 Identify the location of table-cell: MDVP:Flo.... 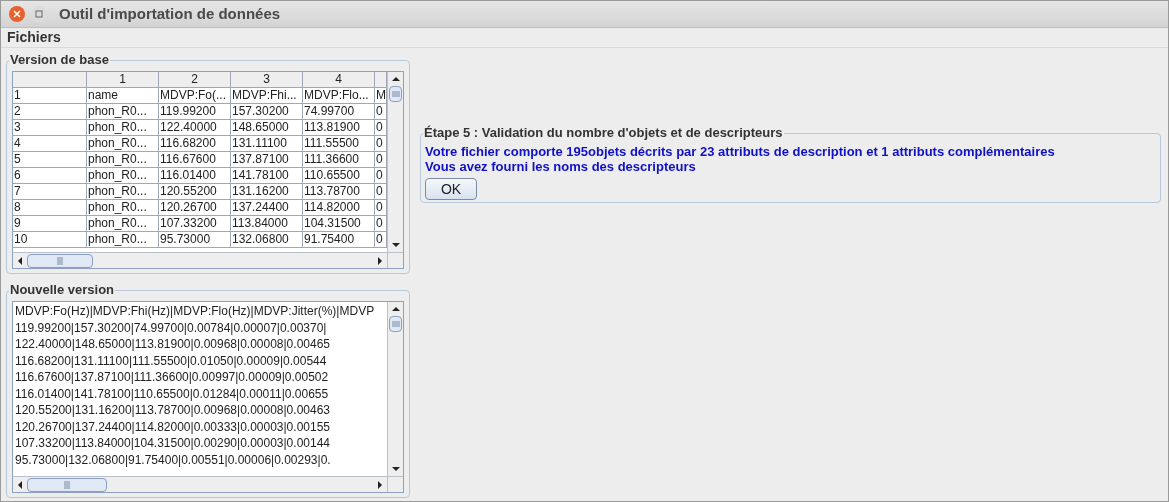
(339, 95).